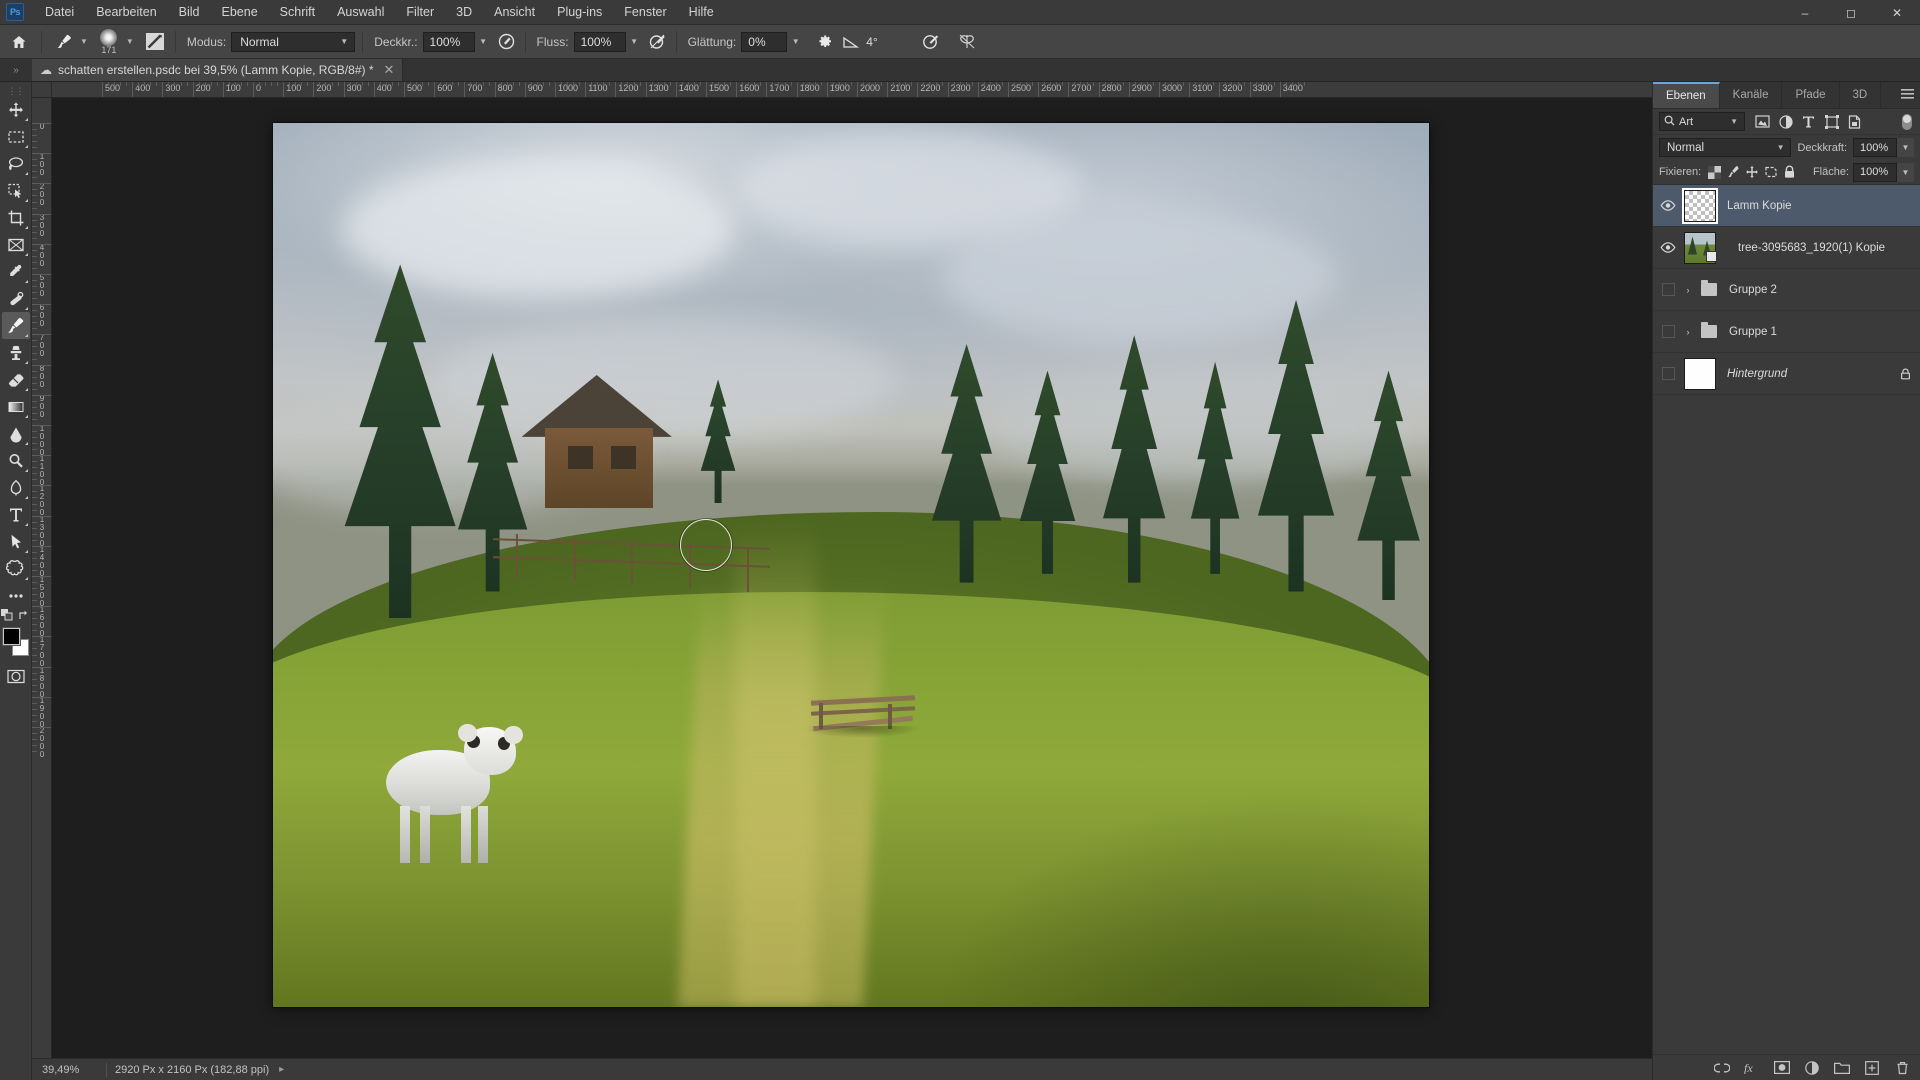  I want to click on minimize-button: –, so click(1805, 12).